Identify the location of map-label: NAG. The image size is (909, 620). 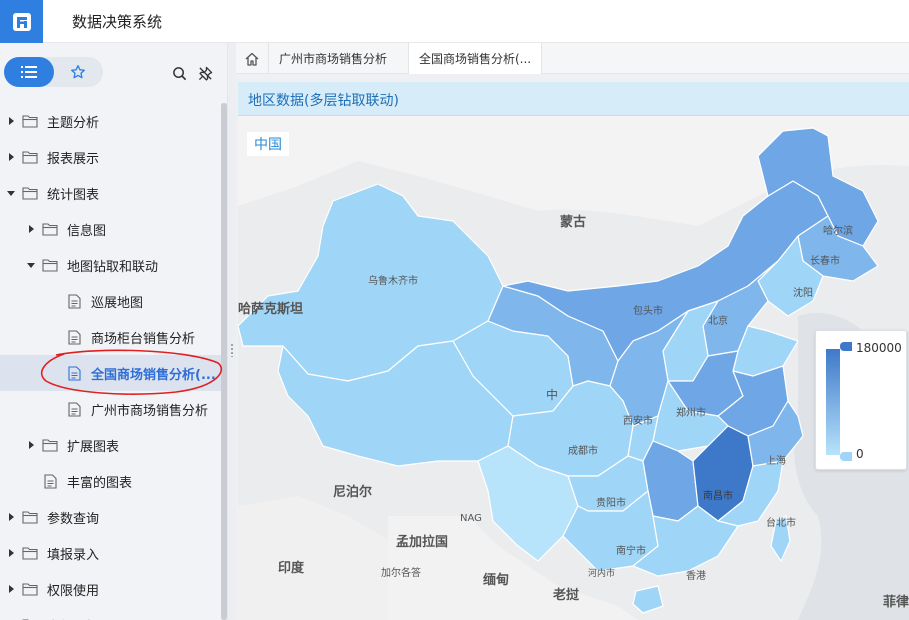
(471, 518).